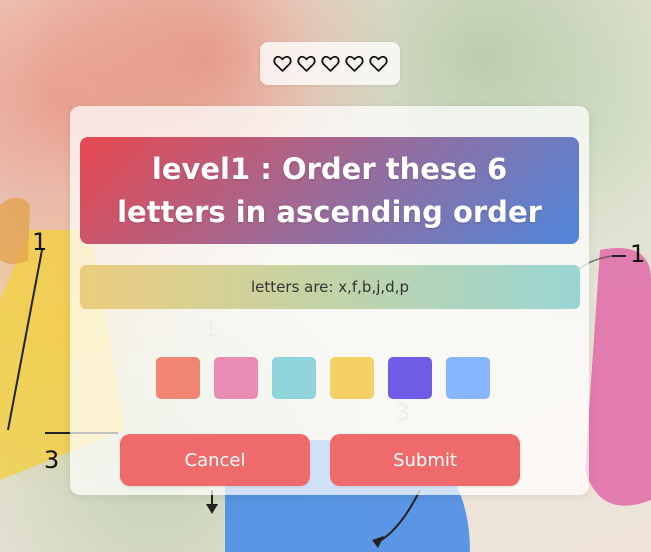 This screenshot has width=651, height=552. I want to click on letters-hint: letters are: x,f,b,j,d,p, so click(330, 287).